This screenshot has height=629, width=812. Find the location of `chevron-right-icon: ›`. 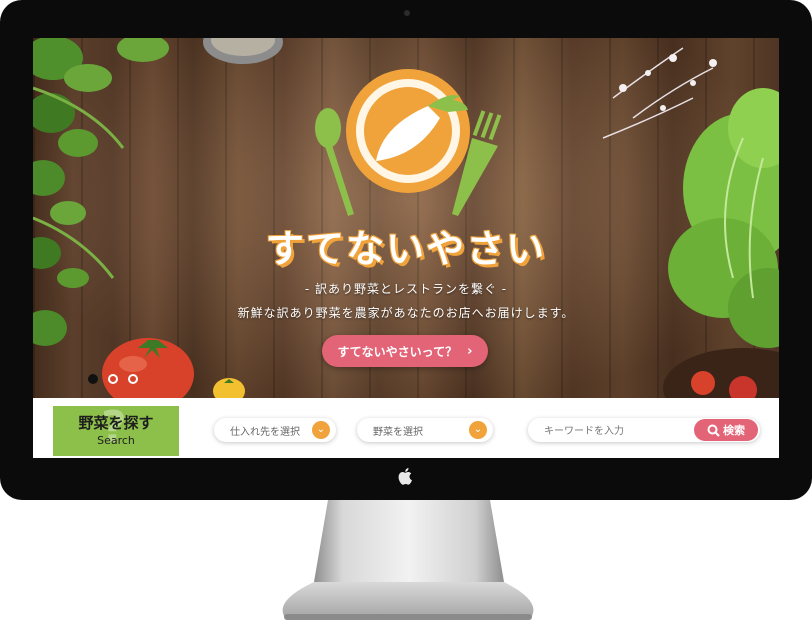

chevron-right-icon: › is located at coordinates (470, 351).